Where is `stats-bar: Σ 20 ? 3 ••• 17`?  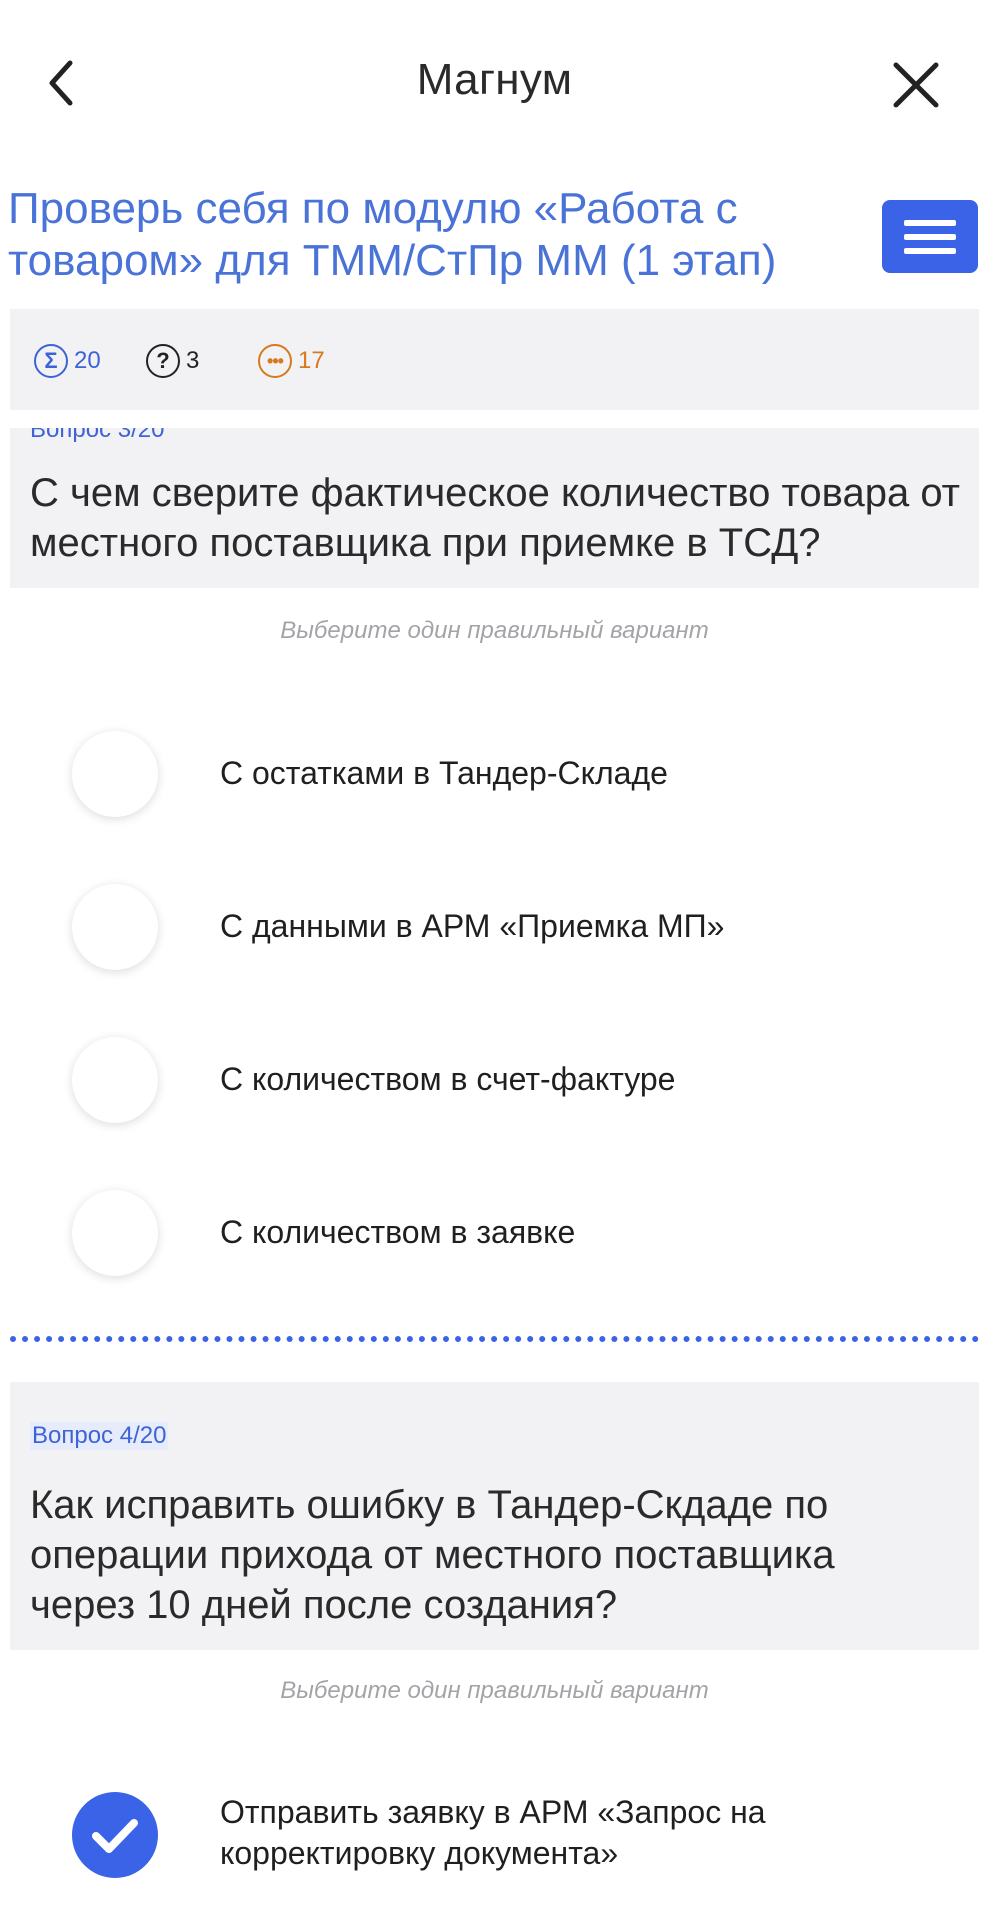 stats-bar: Σ 20 ? 3 ••• 17 is located at coordinates (494, 359).